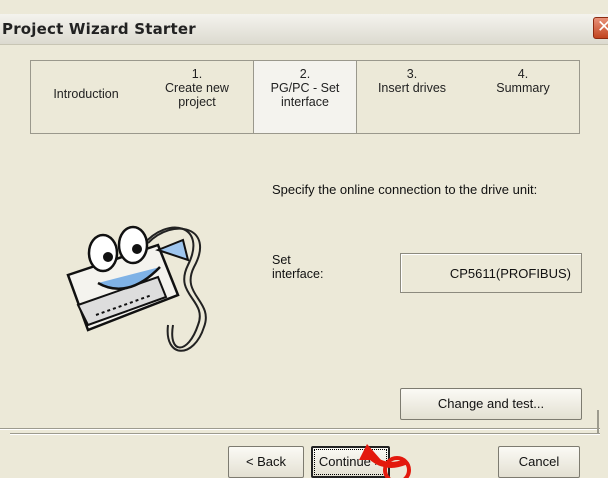 The height and width of the screenshot is (478, 608). I want to click on step-number: 1., so click(197, 74).